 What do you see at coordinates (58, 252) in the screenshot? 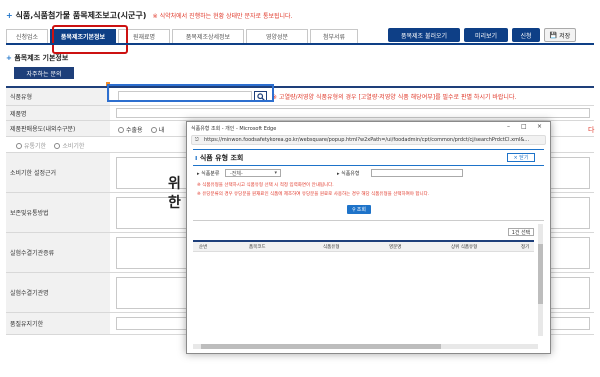
I see `test-period-label: 실험수결기관증류` at bounding box center [58, 252].